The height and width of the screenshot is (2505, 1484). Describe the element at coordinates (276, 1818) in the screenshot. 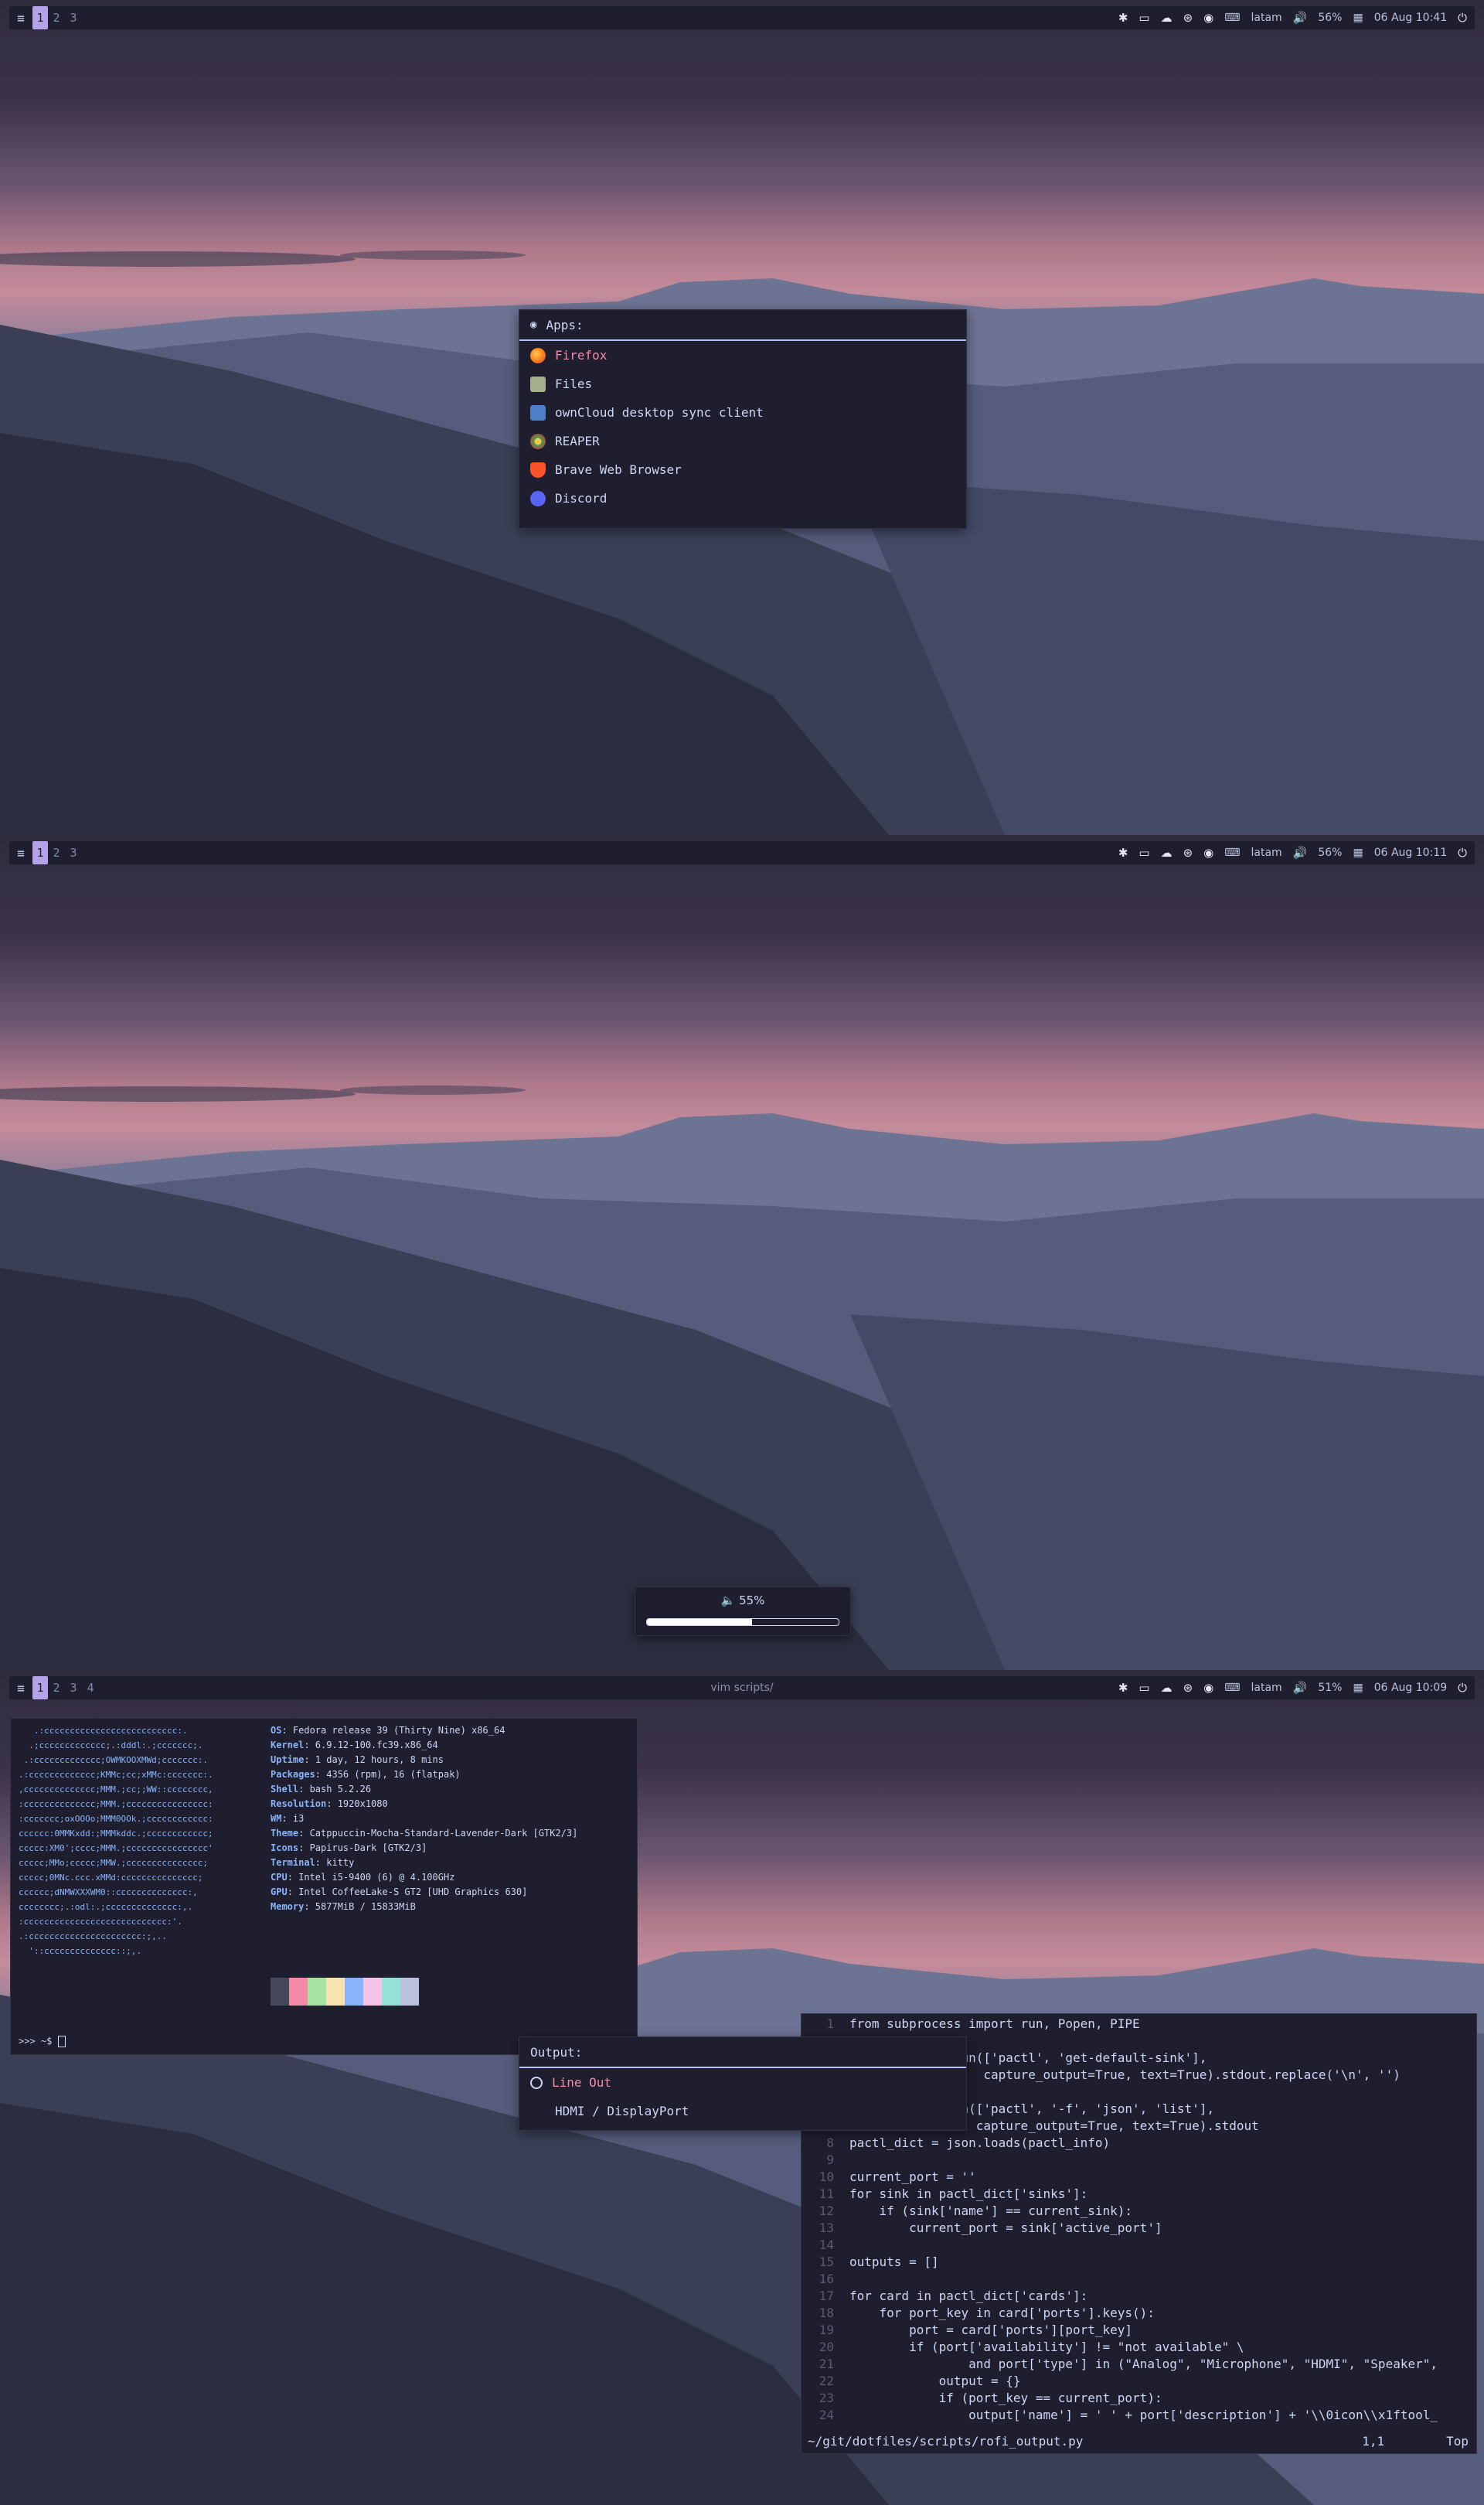

I see `sysinfo-key: WM` at that location.